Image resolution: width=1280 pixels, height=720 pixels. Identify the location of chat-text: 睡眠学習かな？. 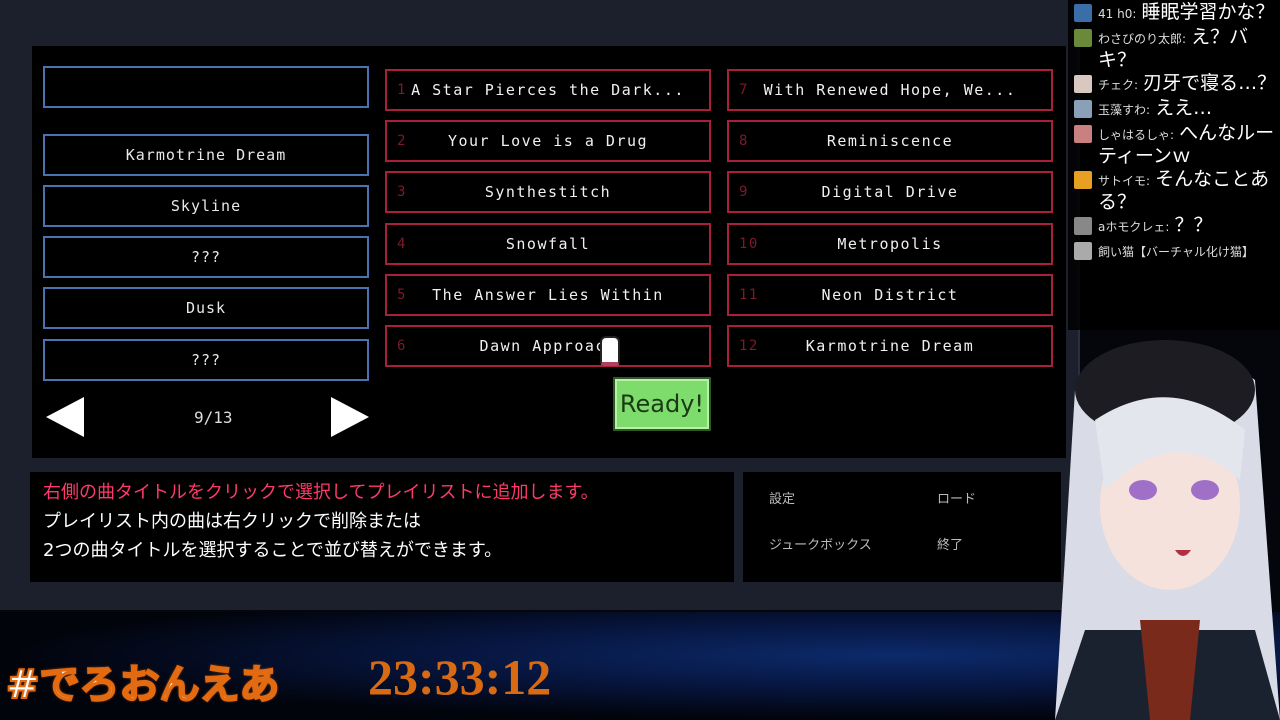
(1208, 12).